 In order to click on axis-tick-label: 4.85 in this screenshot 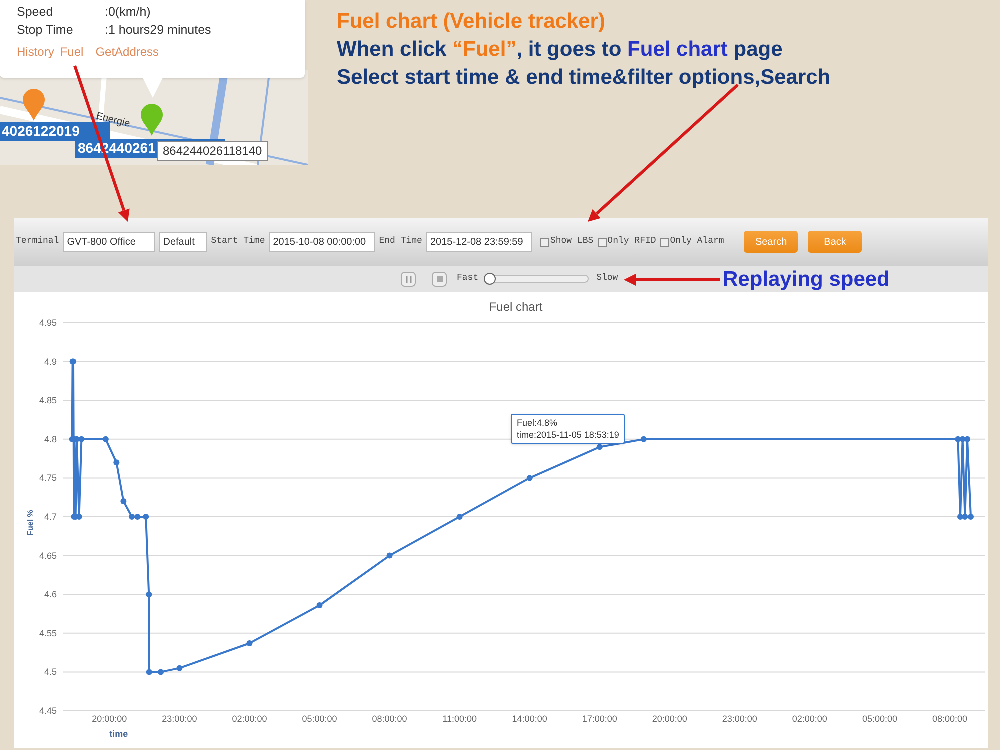, I will do `click(48, 401)`.